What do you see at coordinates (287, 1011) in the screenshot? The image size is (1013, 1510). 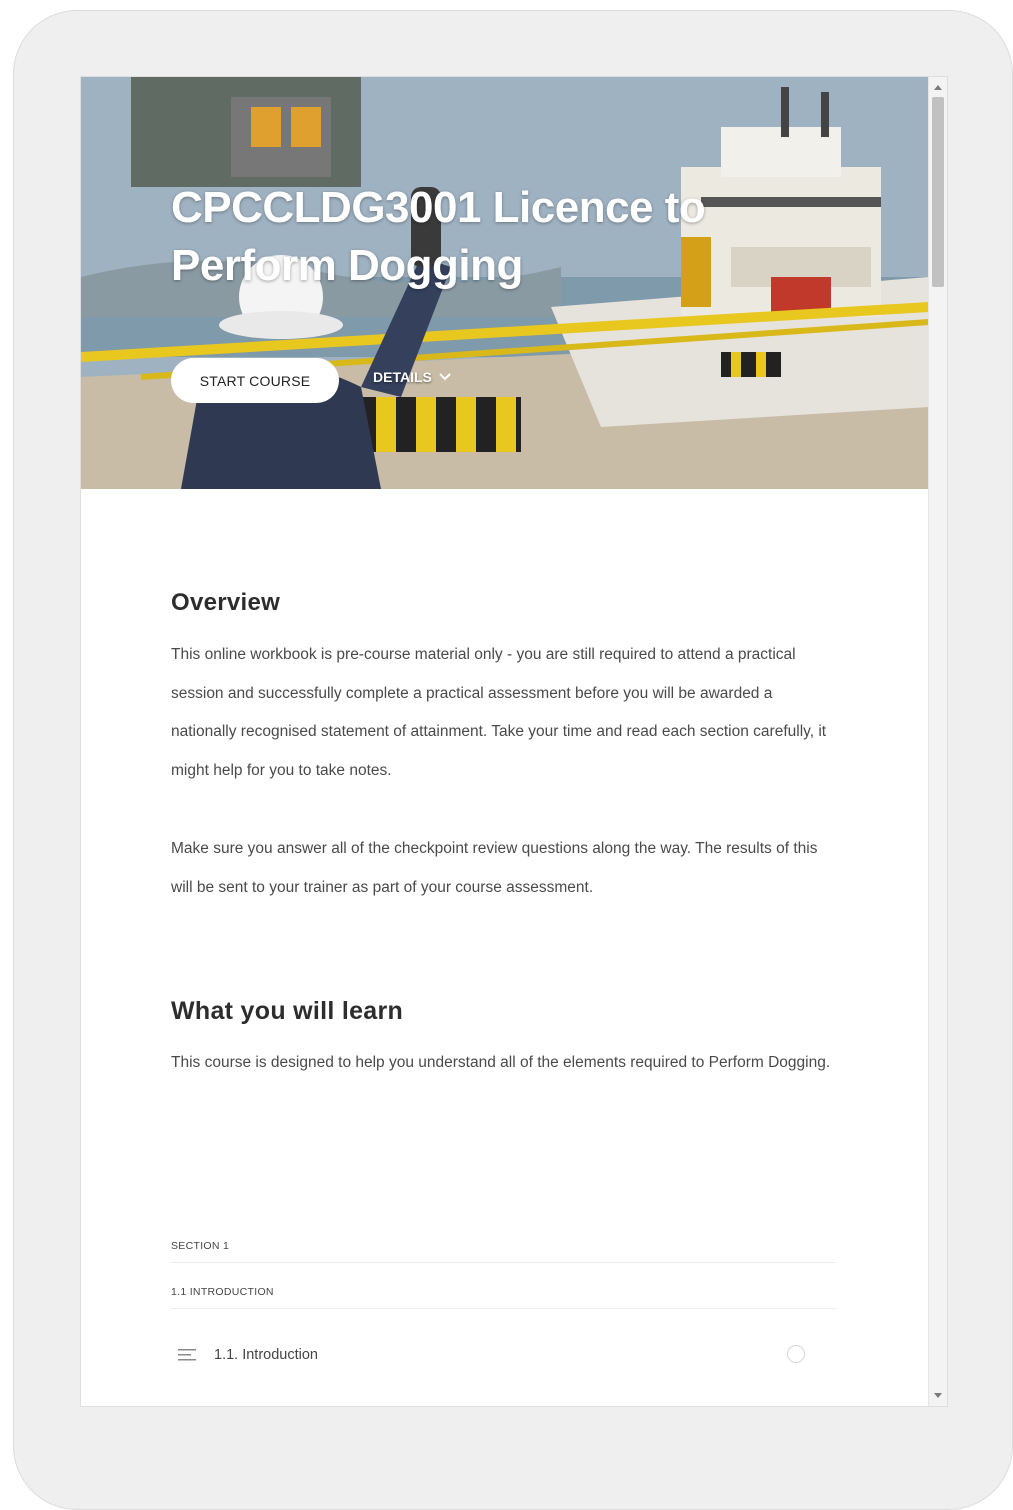 I see `learn-heading: What you will learn` at bounding box center [287, 1011].